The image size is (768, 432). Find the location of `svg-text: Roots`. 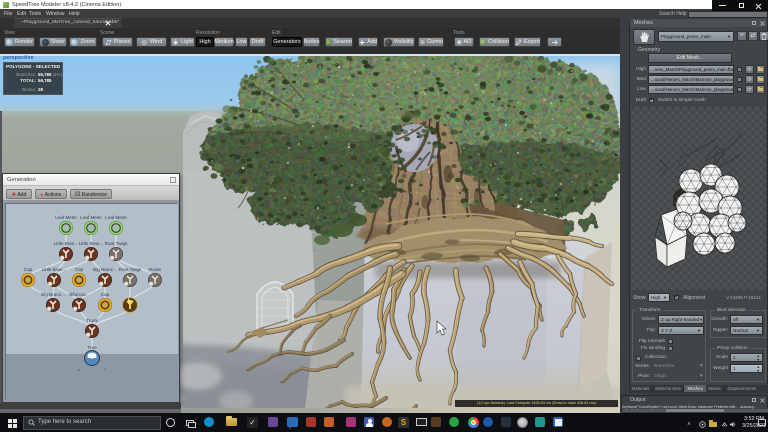

svg-text: Roots is located at coordinates (155, 269).